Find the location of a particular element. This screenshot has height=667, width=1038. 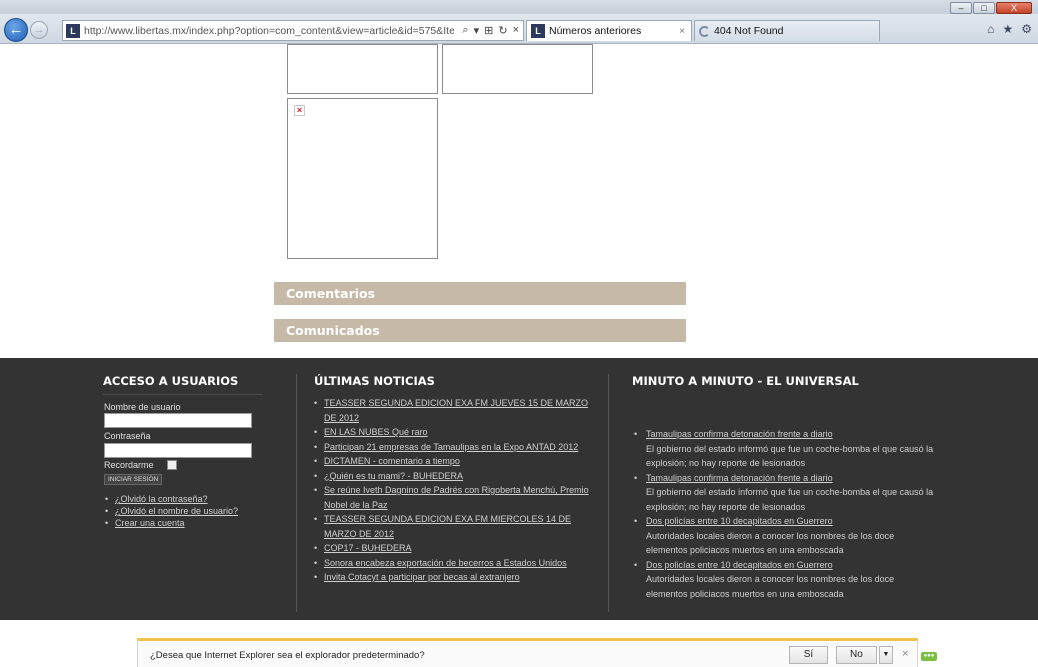

heading-divider is located at coordinates (183, 394).